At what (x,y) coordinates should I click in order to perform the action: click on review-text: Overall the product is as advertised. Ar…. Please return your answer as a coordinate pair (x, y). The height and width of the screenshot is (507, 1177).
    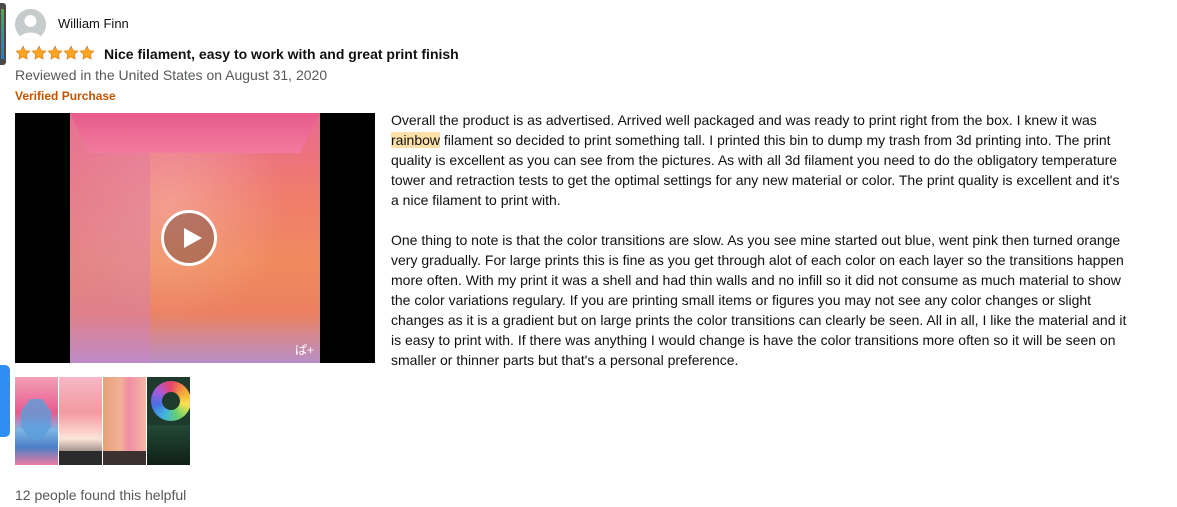
    Looking at the image, I should click on (744, 120).